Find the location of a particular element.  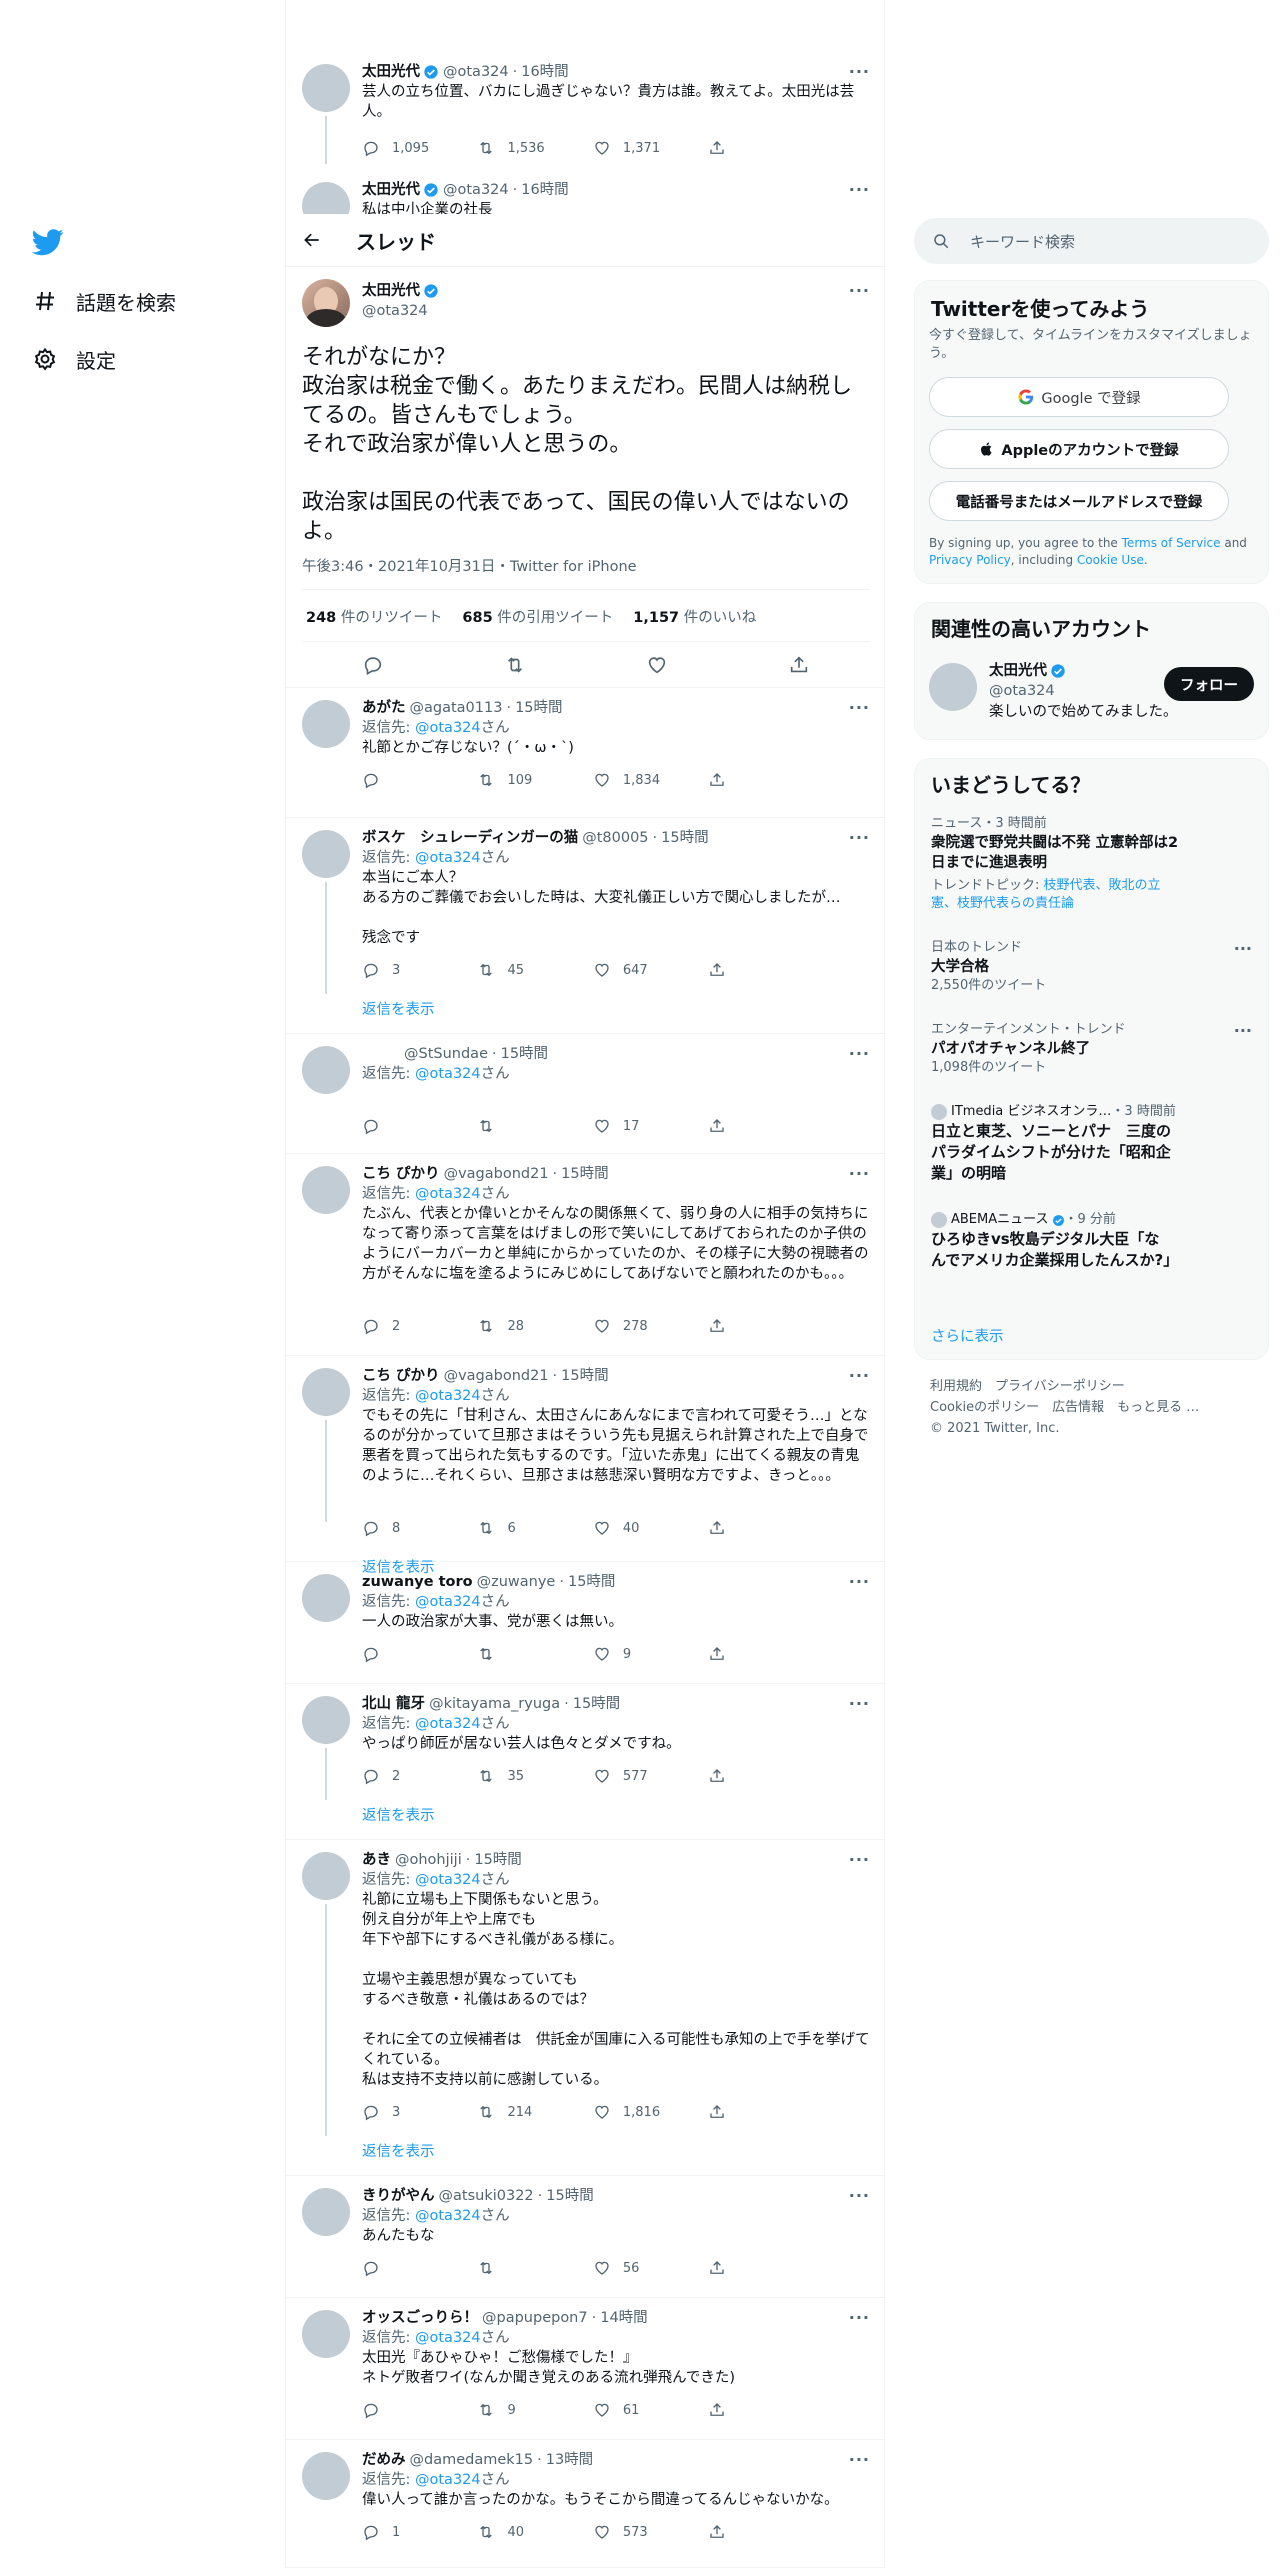

author-handle: @agata0113 is located at coordinates (456, 708).